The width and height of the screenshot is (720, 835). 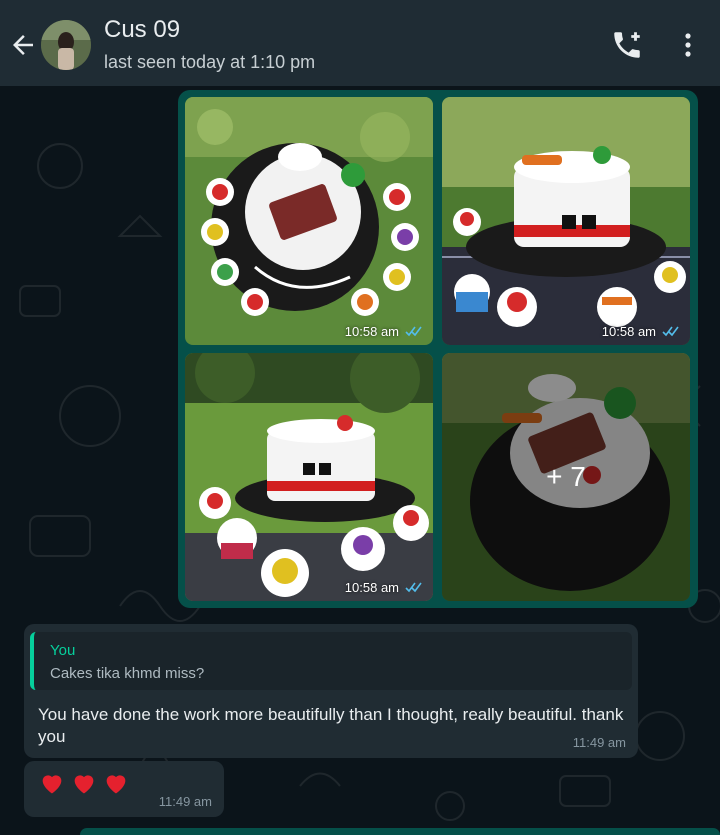 I want to click on next-outgoing-bubble-edge, so click(x=400, y=831).